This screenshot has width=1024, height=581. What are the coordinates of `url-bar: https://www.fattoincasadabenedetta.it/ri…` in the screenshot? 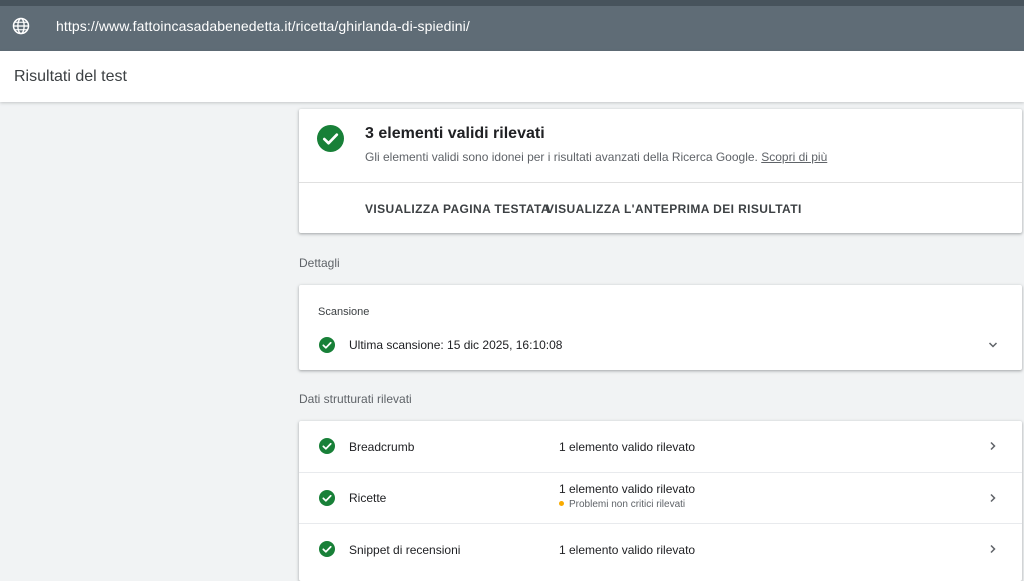 It's located at (512, 25).